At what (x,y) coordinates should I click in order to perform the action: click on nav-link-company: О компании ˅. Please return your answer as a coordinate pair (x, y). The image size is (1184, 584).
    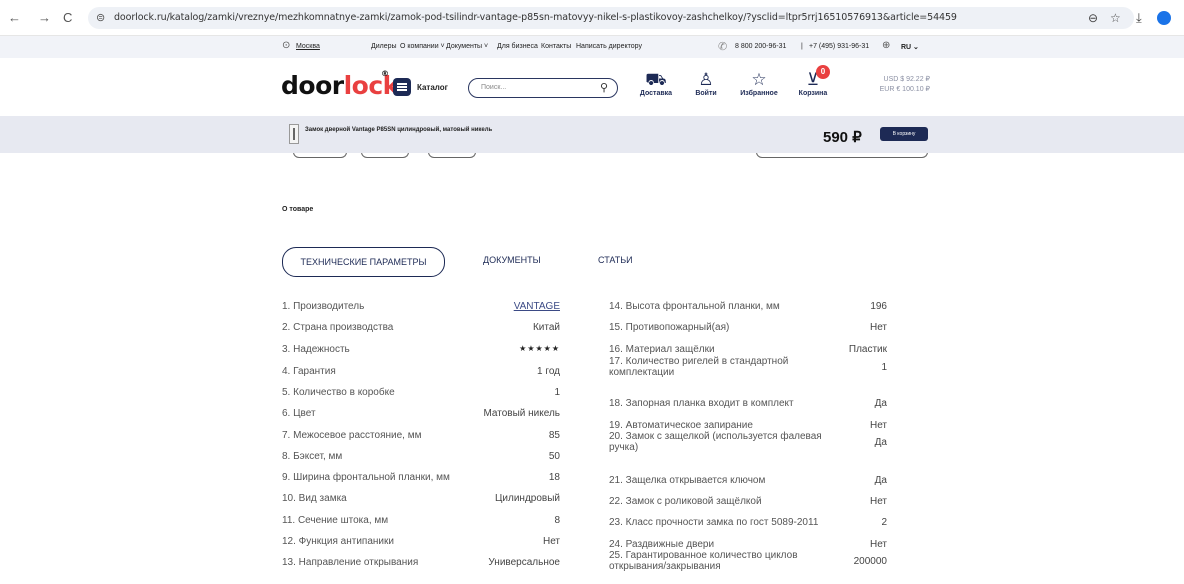
    Looking at the image, I should click on (422, 46).